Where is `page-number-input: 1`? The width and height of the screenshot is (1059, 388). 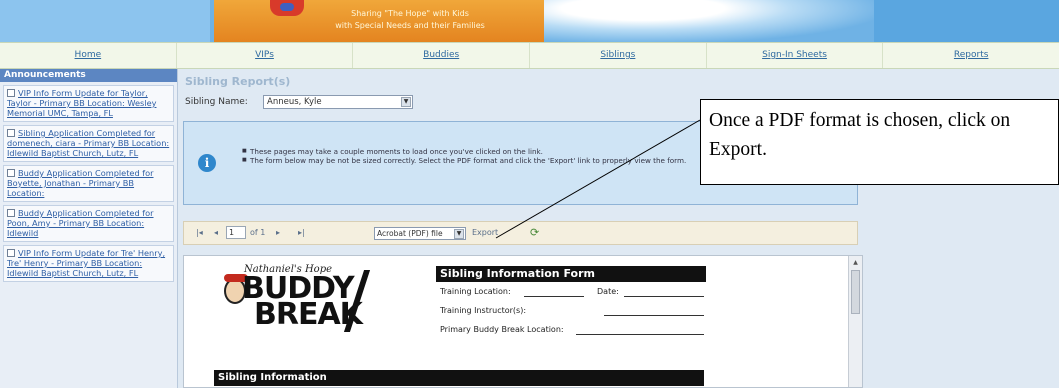 page-number-input: 1 is located at coordinates (236, 232).